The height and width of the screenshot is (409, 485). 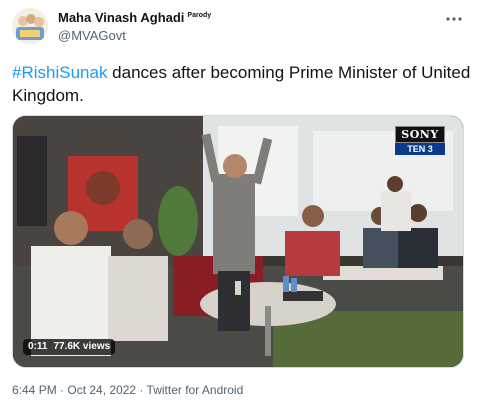 What do you see at coordinates (92, 36) in the screenshot?
I see `user-handle: @MVAGovt` at bounding box center [92, 36].